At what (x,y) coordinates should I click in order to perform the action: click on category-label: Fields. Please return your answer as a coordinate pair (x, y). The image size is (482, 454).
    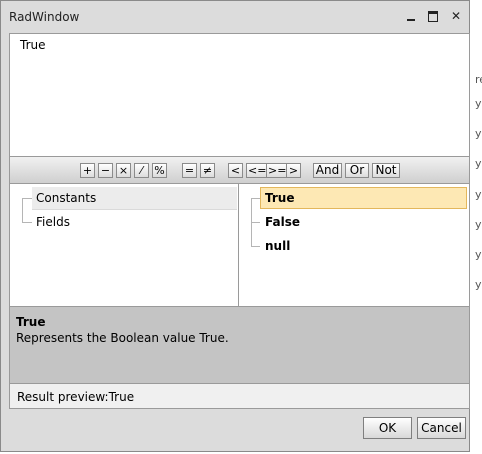
    Looking at the image, I should click on (53, 222).